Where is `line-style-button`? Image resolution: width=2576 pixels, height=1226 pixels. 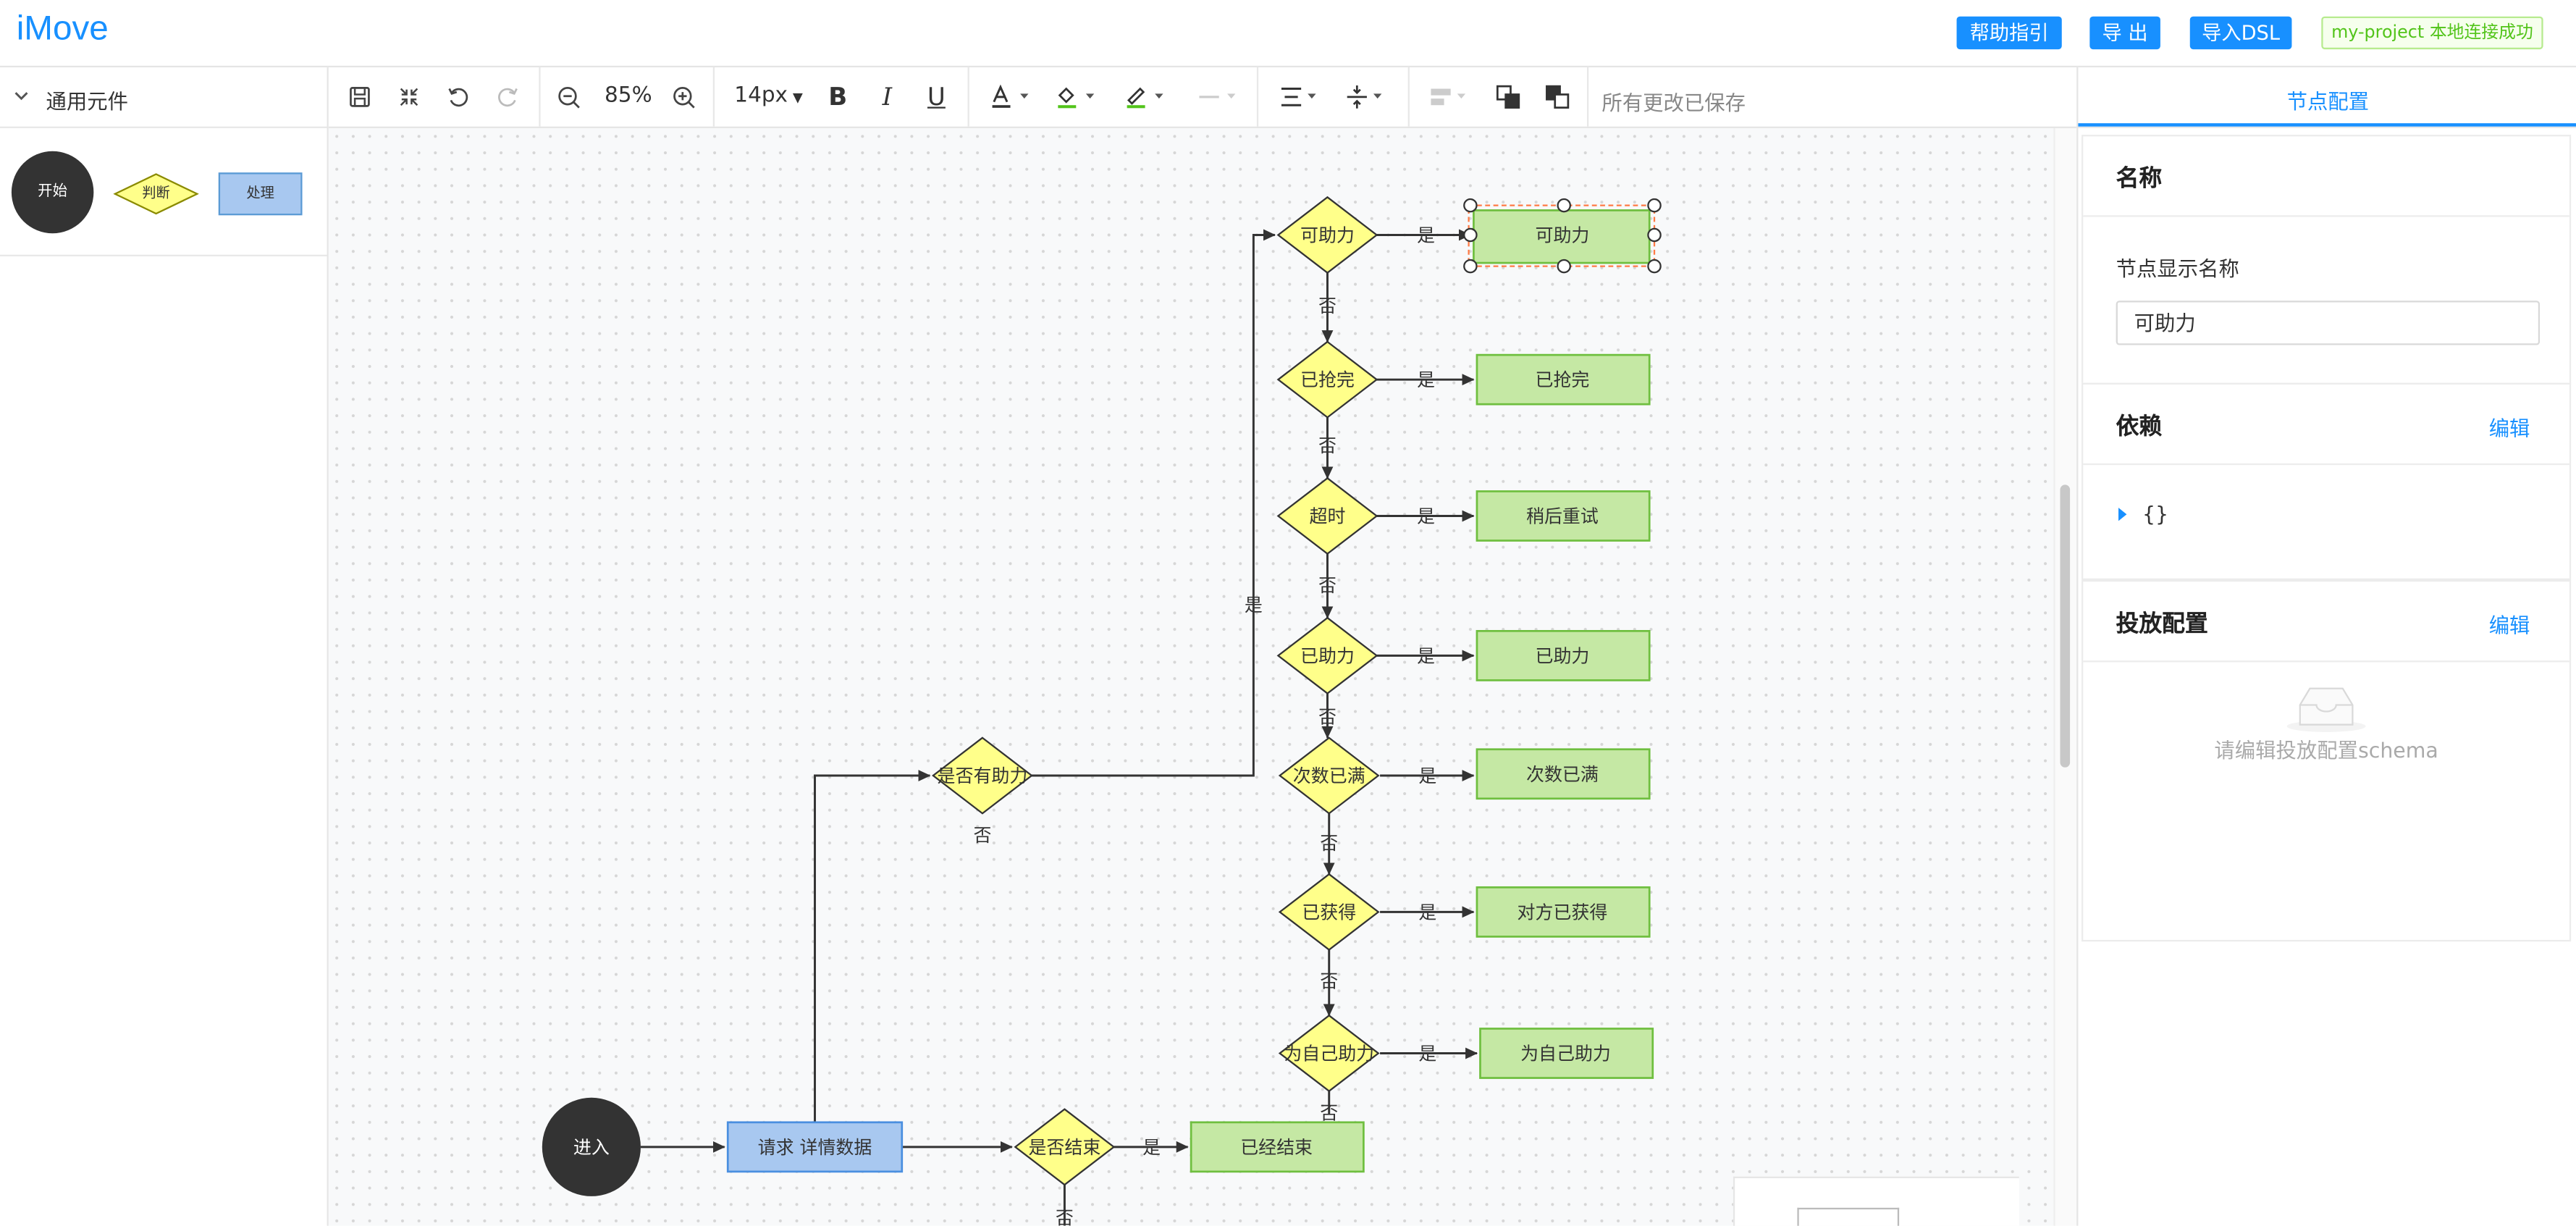 line-style-button is located at coordinates (1217, 97).